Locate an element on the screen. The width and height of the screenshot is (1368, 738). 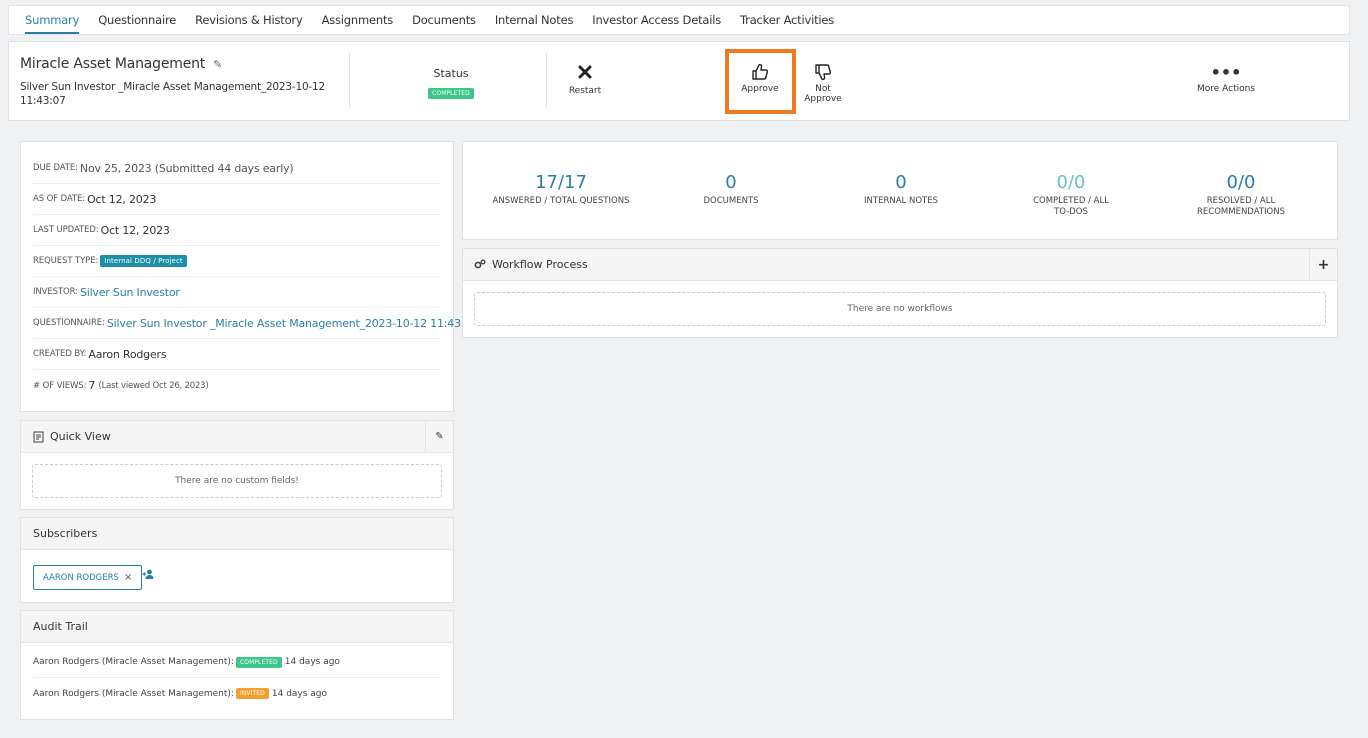
stat-recommendations: 0/0 RESOLVED / ALL RECOMMENDATIONS is located at coordinates (1241, 195).